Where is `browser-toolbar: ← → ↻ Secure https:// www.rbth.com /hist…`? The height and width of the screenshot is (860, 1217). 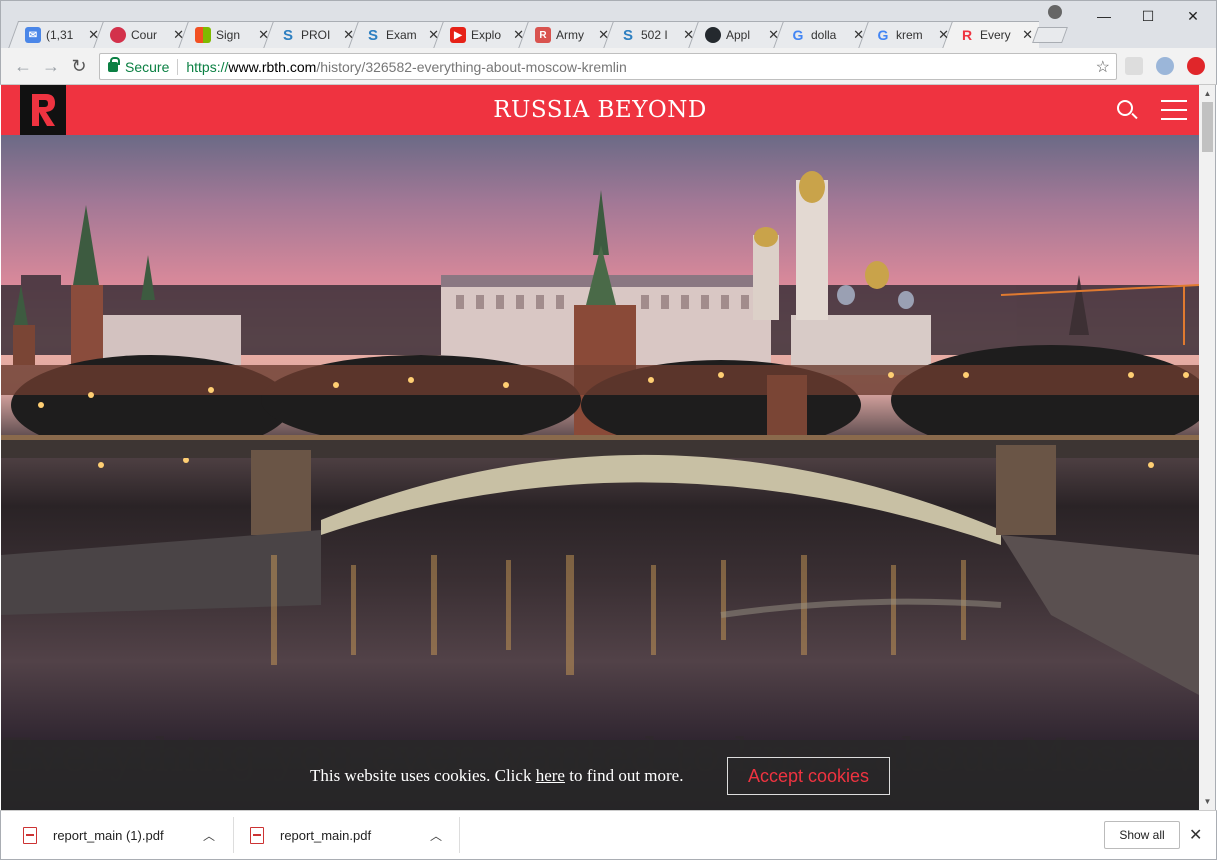 browser-toolbar: ← → ↻ Secure https:// www.rbth.com /hist… is located at coordinates (608, 66).